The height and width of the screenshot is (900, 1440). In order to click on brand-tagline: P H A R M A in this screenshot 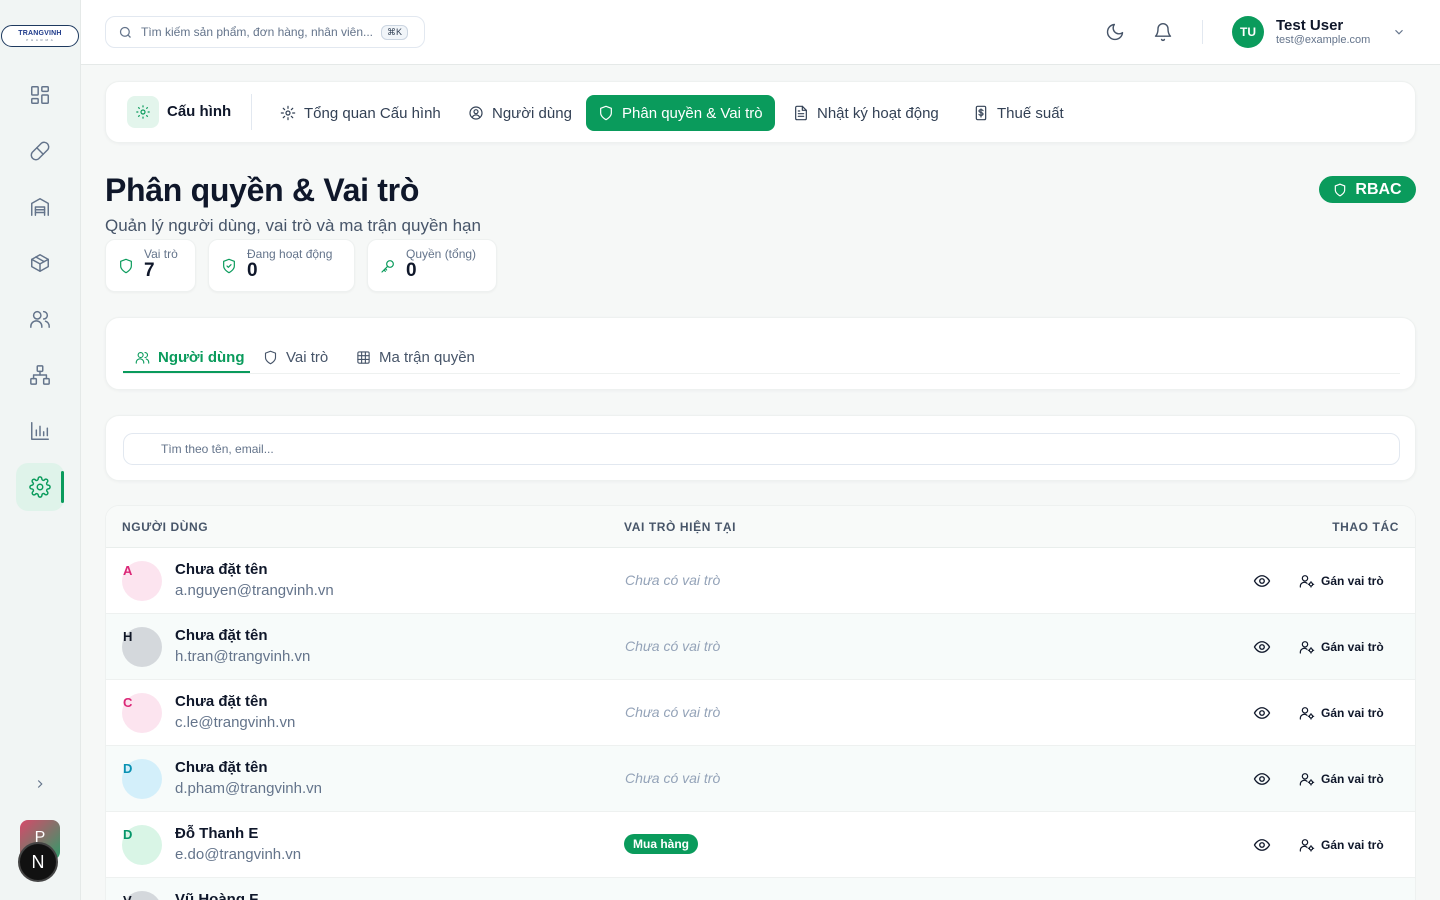, I will do `click(40, 40)`.